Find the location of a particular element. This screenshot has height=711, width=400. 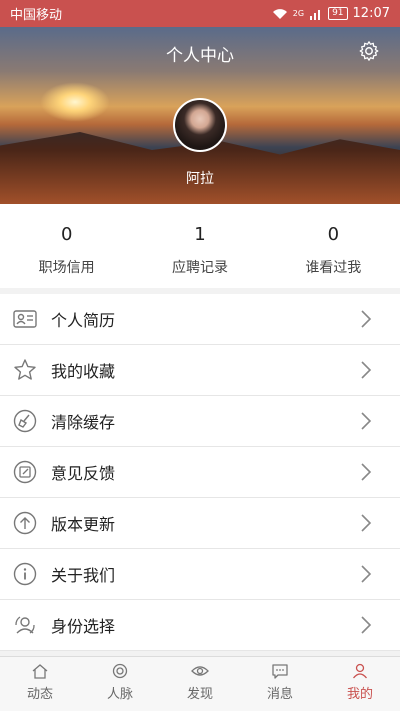

menu-item-label: 清除缓存 is located at coordinates (83, 422).